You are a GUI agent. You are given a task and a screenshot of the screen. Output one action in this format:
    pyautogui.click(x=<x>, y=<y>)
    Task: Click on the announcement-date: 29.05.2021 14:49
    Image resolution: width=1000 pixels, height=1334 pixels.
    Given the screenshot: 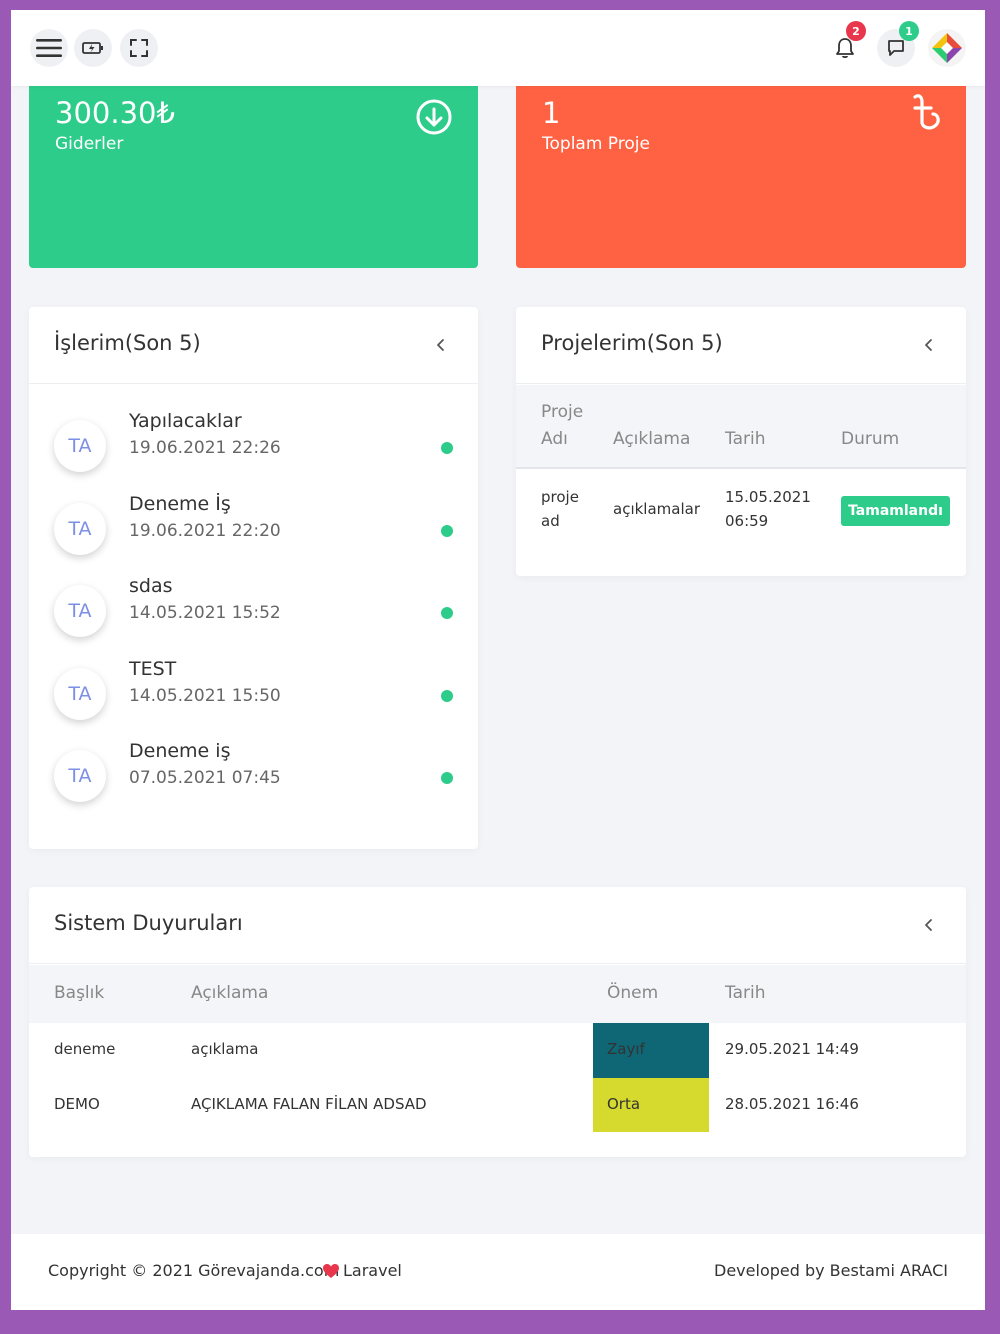 What is the action you would take?
    pyautogui.click(x=792, y=1049)
    